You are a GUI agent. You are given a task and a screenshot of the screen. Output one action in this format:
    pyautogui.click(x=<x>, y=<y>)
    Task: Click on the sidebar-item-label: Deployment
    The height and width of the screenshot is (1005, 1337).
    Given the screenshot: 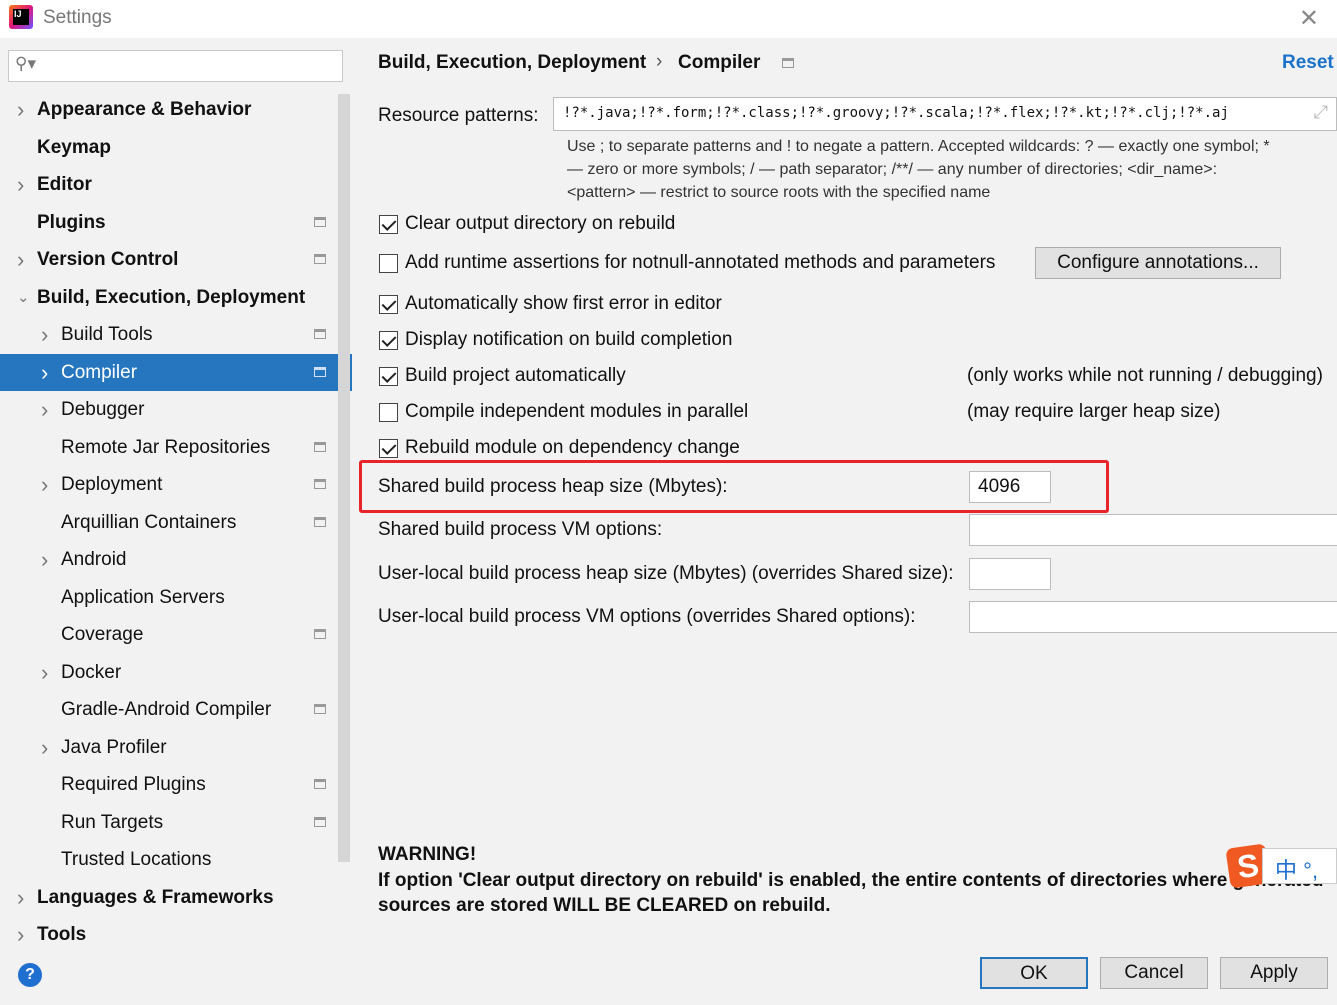 What is the action you would take?
    pyautogui.click(x=112, y=484)
    